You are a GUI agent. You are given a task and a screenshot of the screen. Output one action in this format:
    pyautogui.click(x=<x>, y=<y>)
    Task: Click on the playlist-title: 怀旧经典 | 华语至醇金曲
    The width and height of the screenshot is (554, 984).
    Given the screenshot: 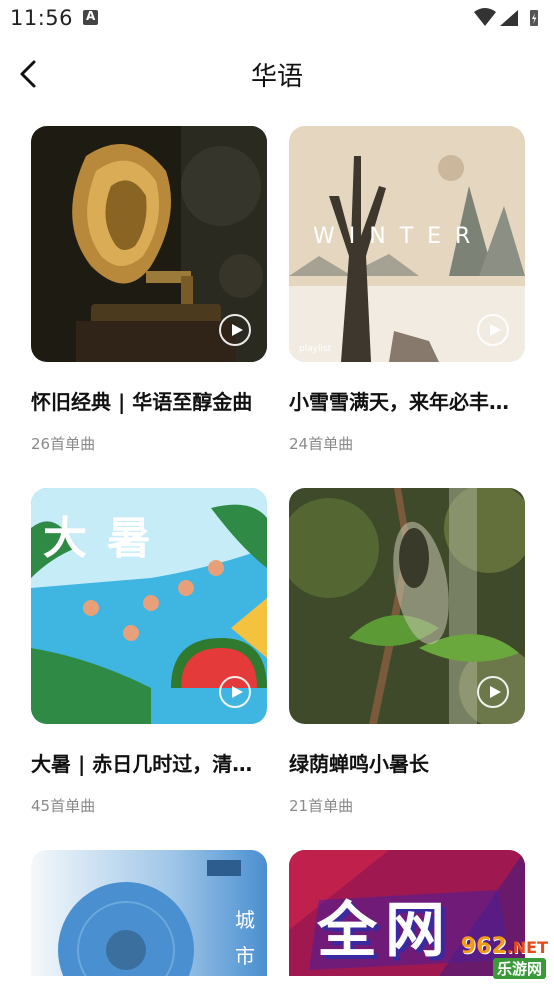 What is the action you would take?
    pyautogui.click(x=151, y=400)
    